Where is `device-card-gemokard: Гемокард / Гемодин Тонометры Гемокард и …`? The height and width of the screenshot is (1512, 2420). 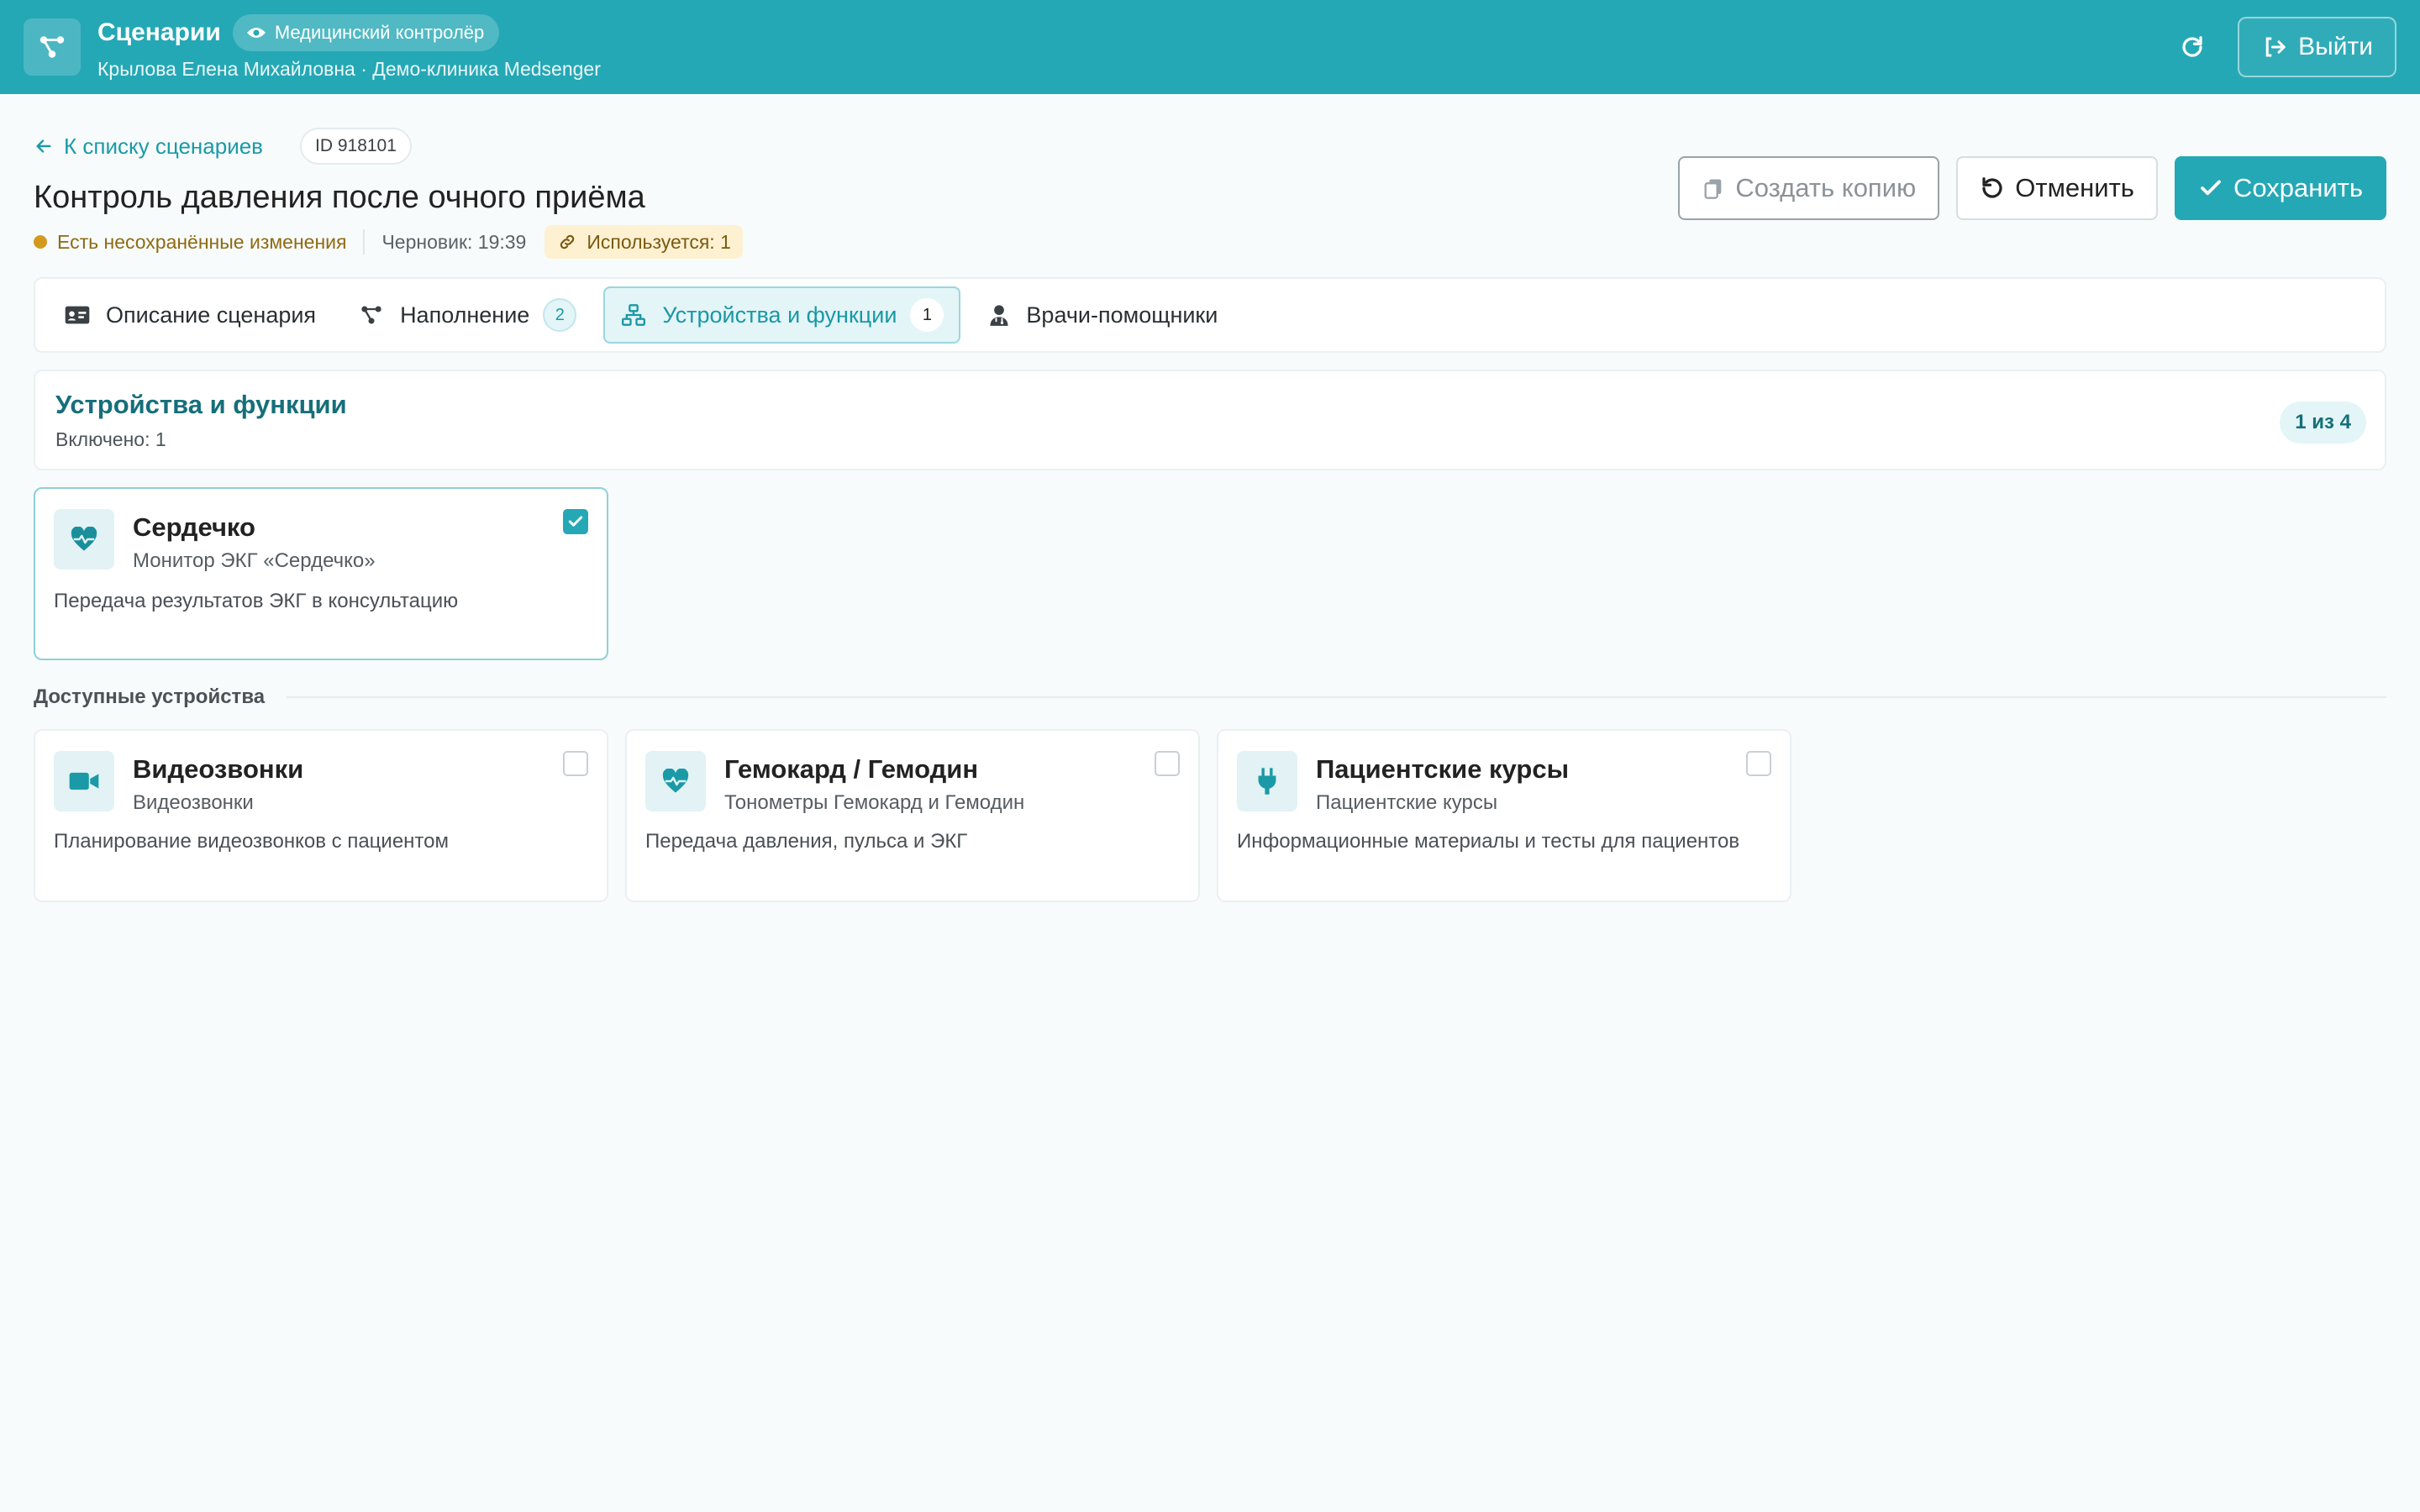 device-card-gemokard: Гемокард / Гемодин Тонометры Гемокард и … is located at coordinates (912, 815).